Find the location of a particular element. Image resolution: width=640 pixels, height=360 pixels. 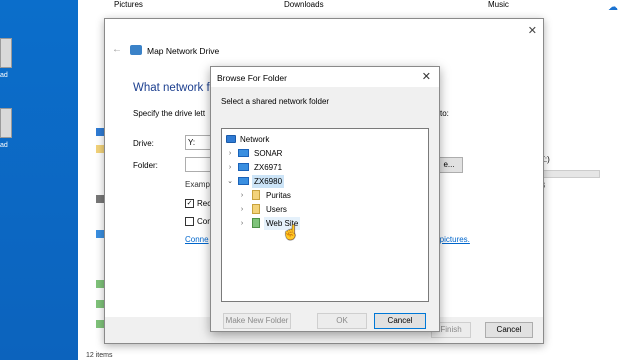

tree-node-label: ZX6980 is located at coordinates (268, 181).